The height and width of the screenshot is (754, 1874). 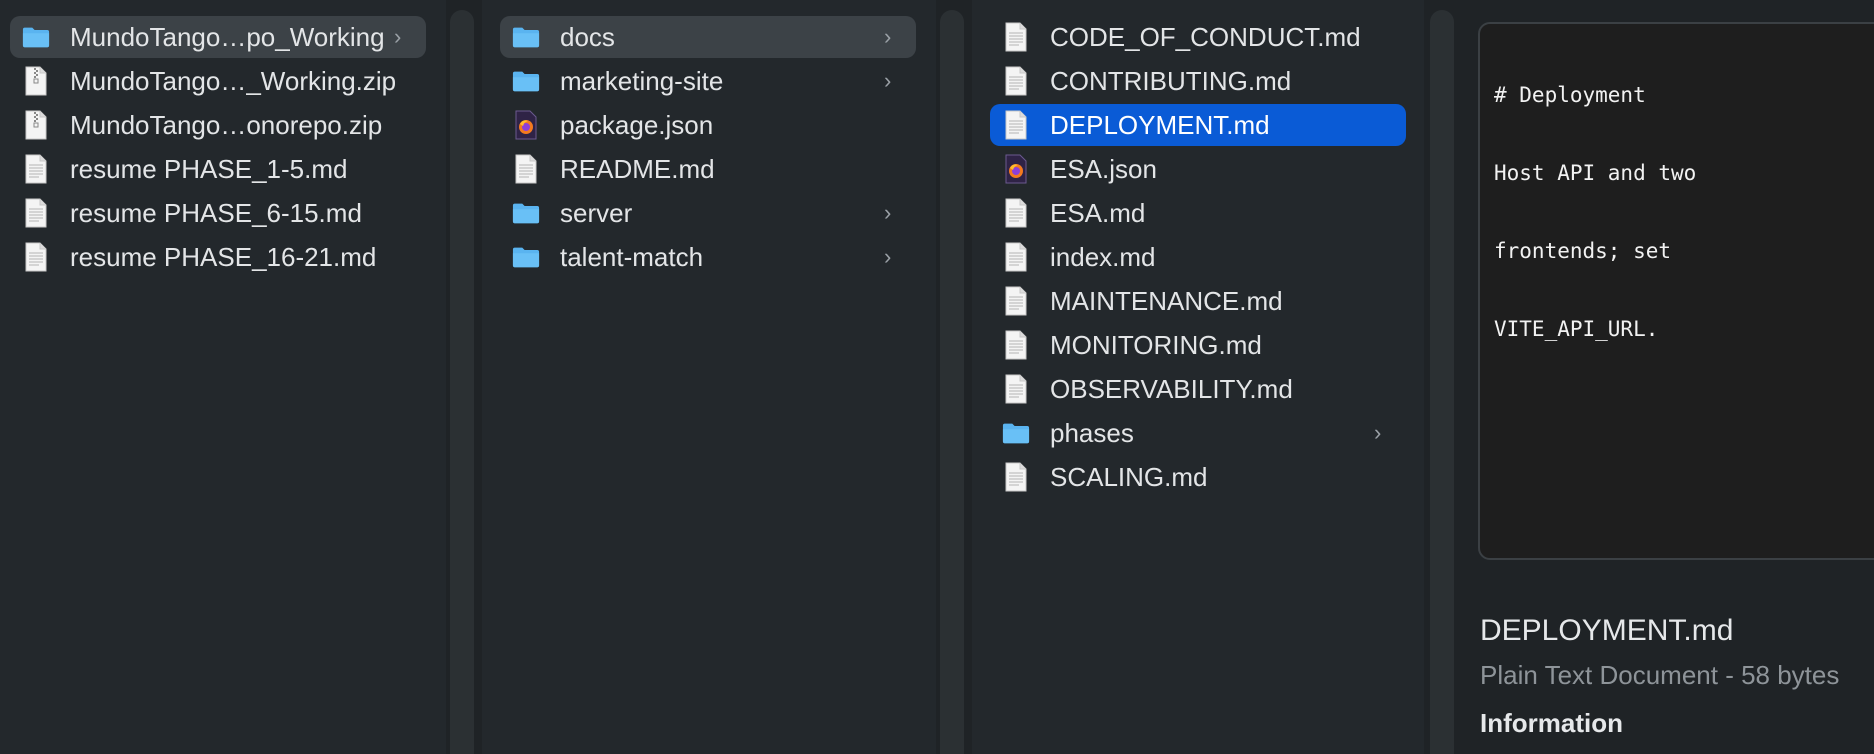 I want to click on preview-file-name: DEPLOYMENT.md, so click(x=1607, y=630).